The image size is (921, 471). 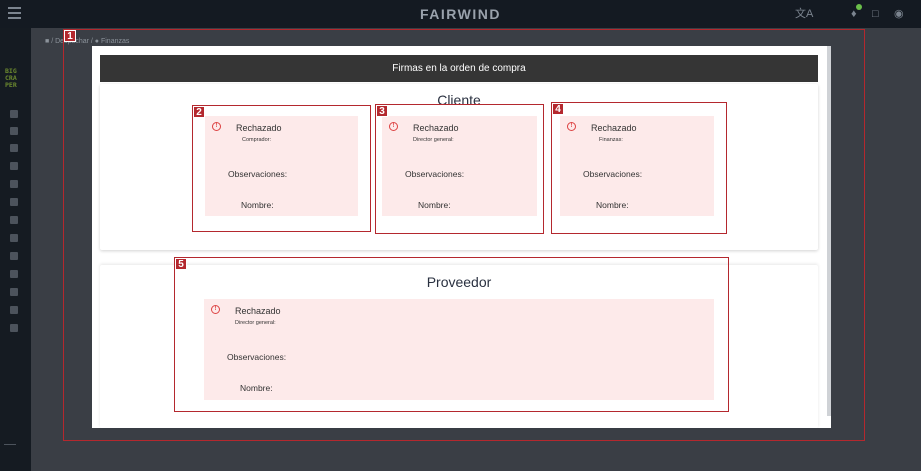 I want to click on top-bar: FAIRWIND 文A ♦ □ ◉, so click(x=460, y=14).